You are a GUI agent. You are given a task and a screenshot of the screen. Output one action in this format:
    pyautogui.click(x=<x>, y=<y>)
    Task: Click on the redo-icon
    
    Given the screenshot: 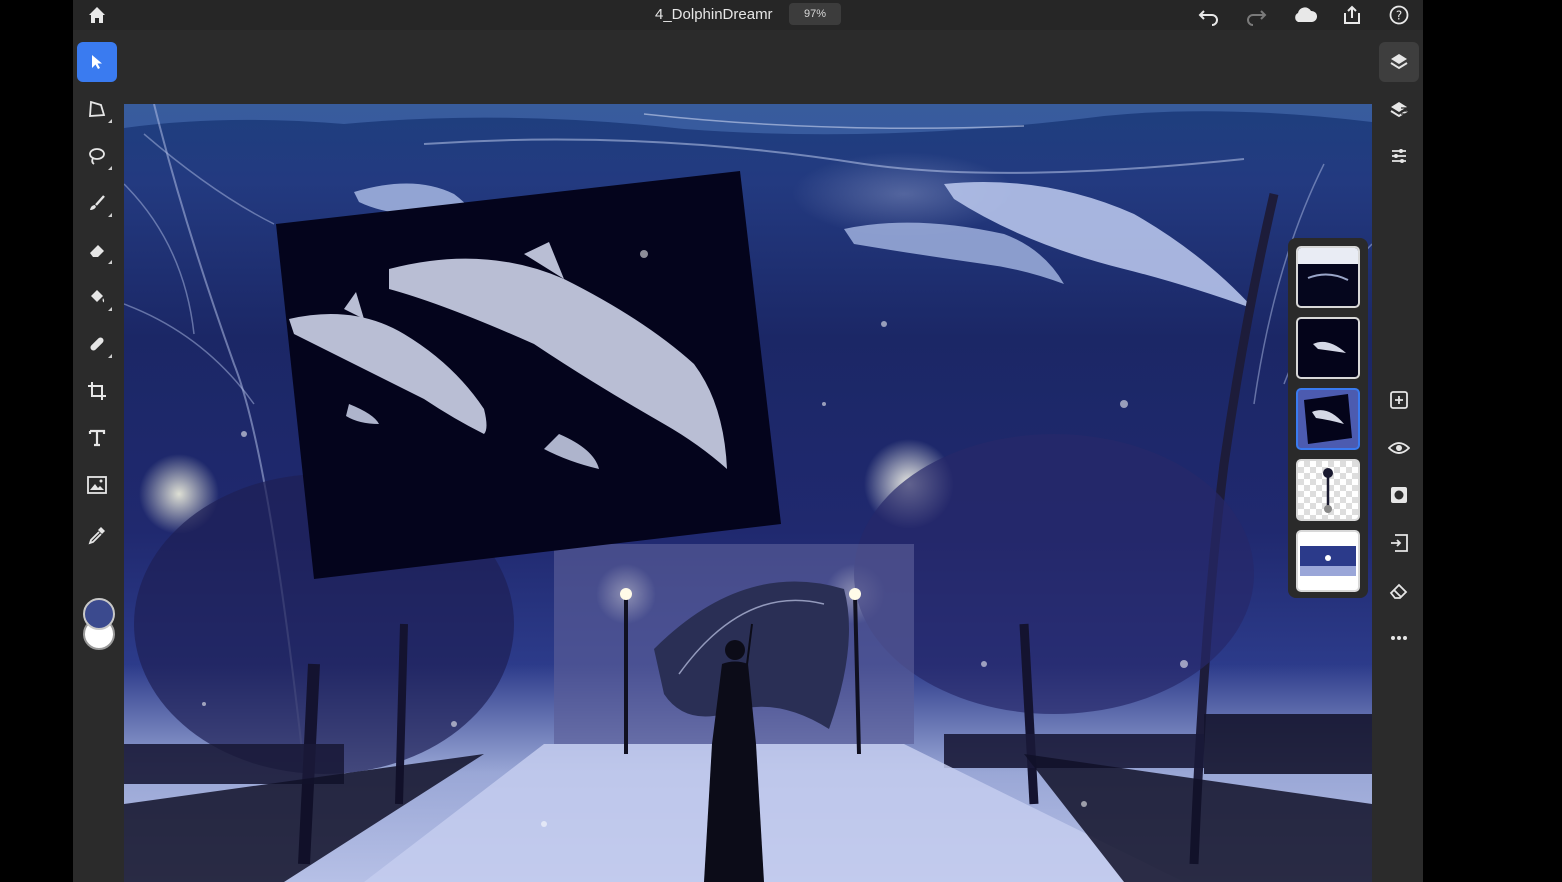 What is the action you would take?
    pyautogui.click(x=1256, y=15)
    